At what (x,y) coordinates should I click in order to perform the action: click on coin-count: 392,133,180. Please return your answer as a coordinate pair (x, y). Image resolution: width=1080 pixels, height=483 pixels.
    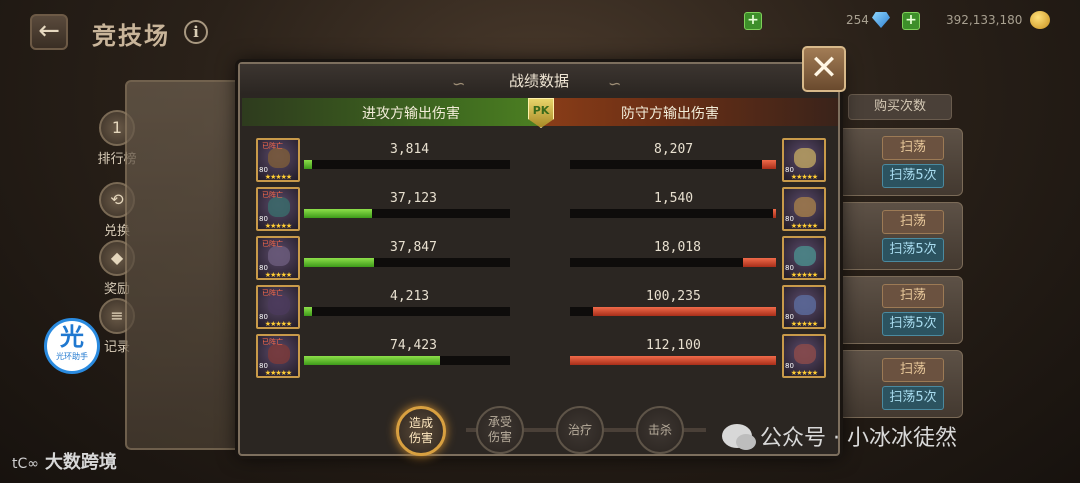
    Looking at the image, I should click on (984, 20).